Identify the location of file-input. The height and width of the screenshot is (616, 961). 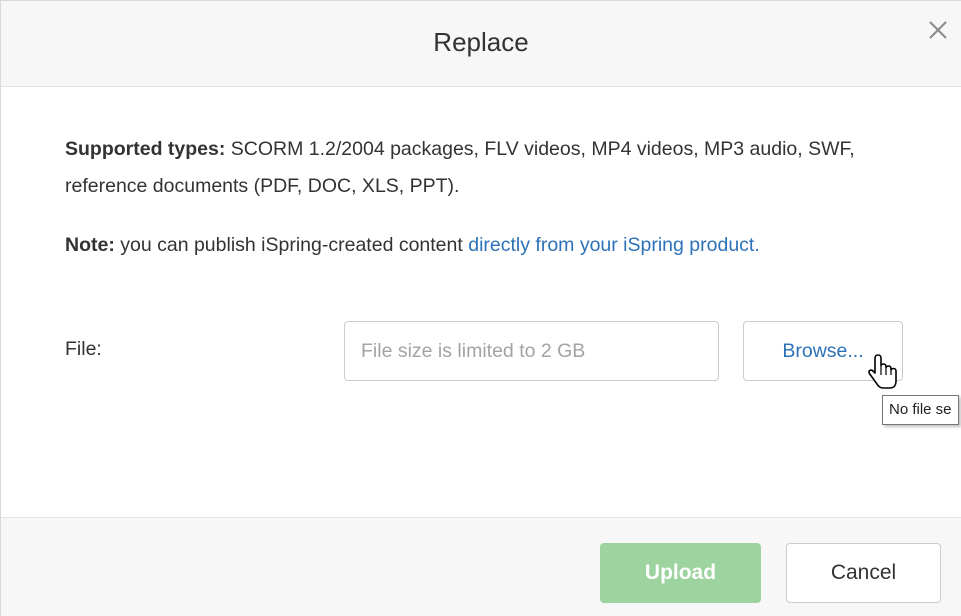
(531, 351).